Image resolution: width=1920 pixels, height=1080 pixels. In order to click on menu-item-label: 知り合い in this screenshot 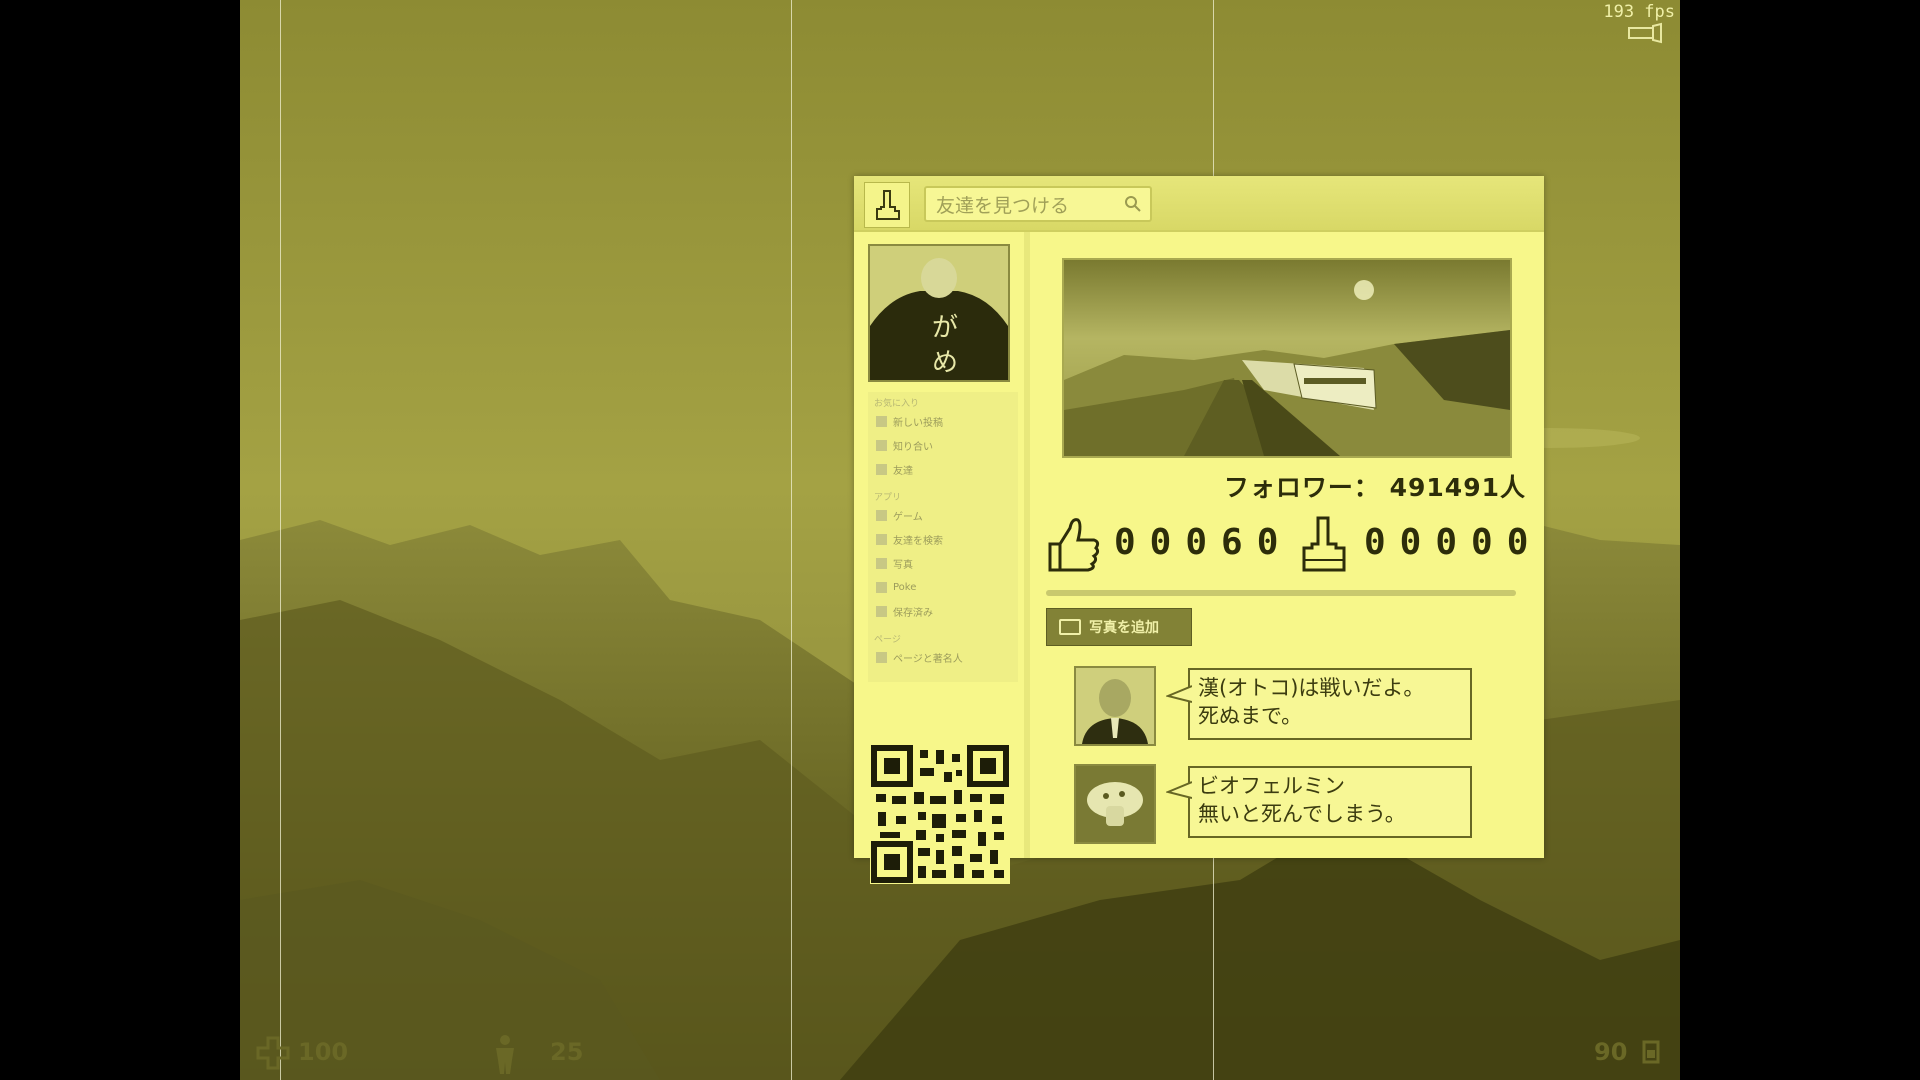, I will do `click(913, 447)`.